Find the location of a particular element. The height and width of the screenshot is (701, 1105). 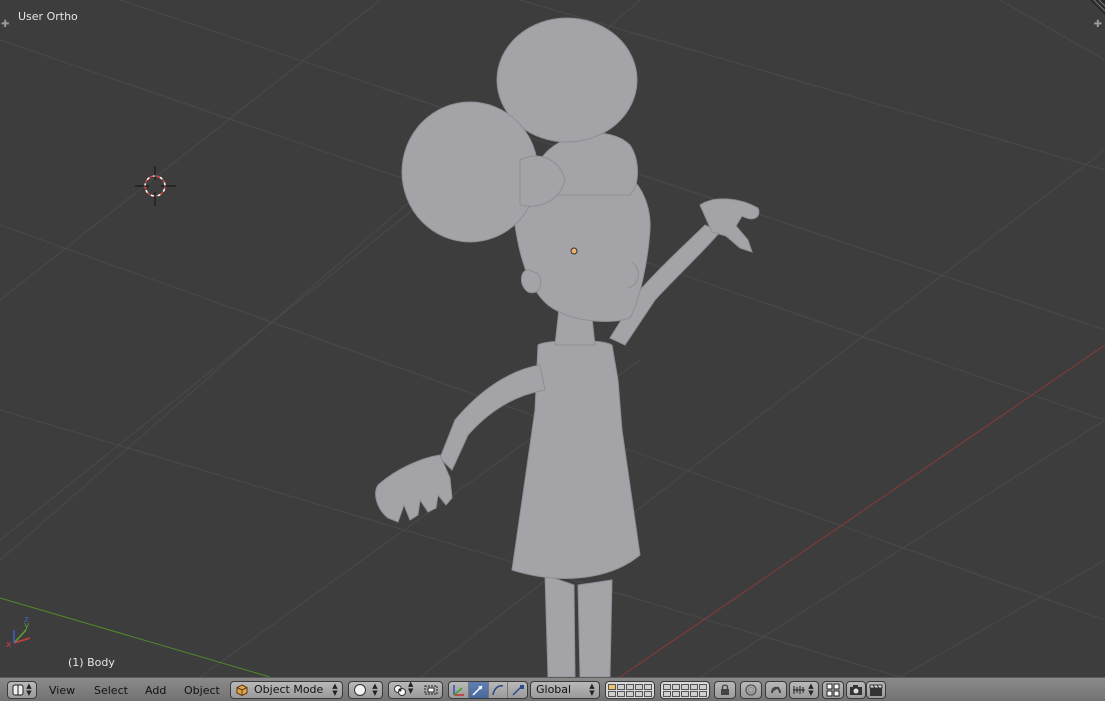

toolshelf-toggle-icon: ✚ is located at coordinates (5, 25).